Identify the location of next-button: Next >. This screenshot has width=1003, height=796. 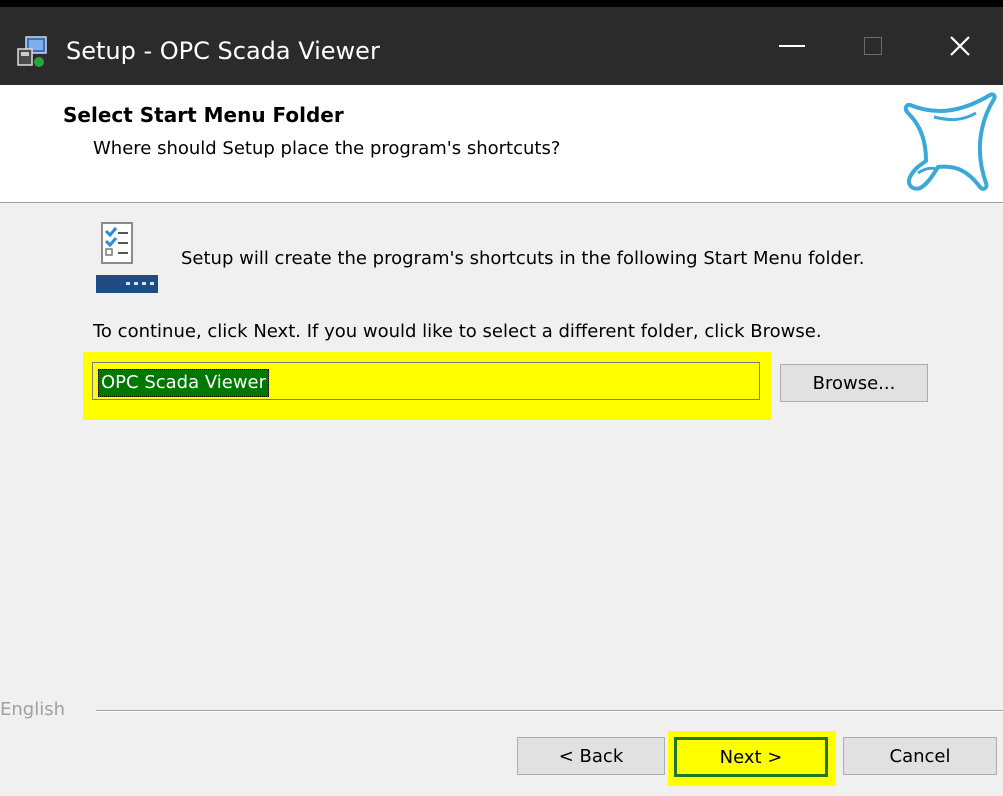
(751, 757).